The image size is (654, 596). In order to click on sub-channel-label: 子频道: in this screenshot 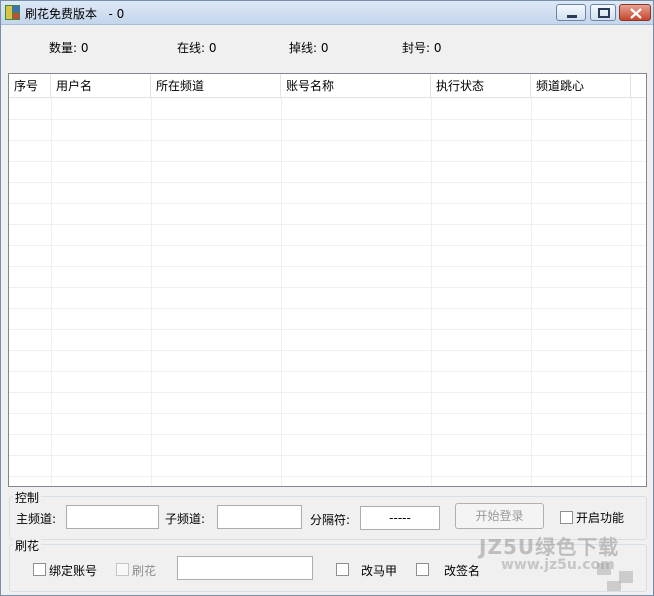, I will do `click(185, 519)`.